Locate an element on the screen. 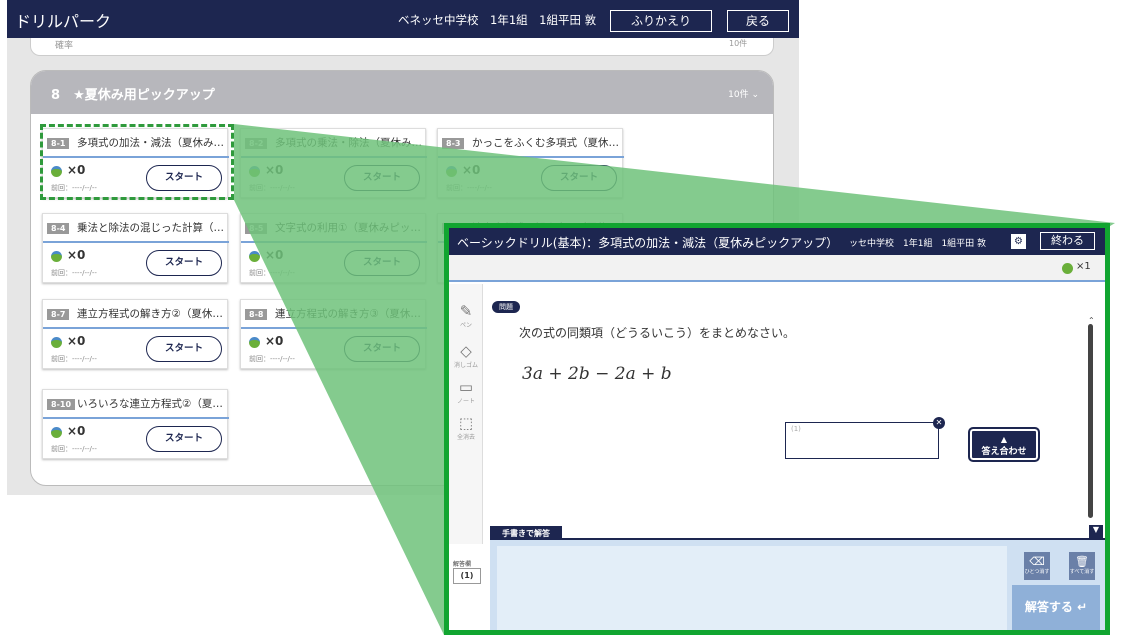 This screenshot has width=1125, height=643. drill-number: 8-3 is located at coordinates (453, 143).